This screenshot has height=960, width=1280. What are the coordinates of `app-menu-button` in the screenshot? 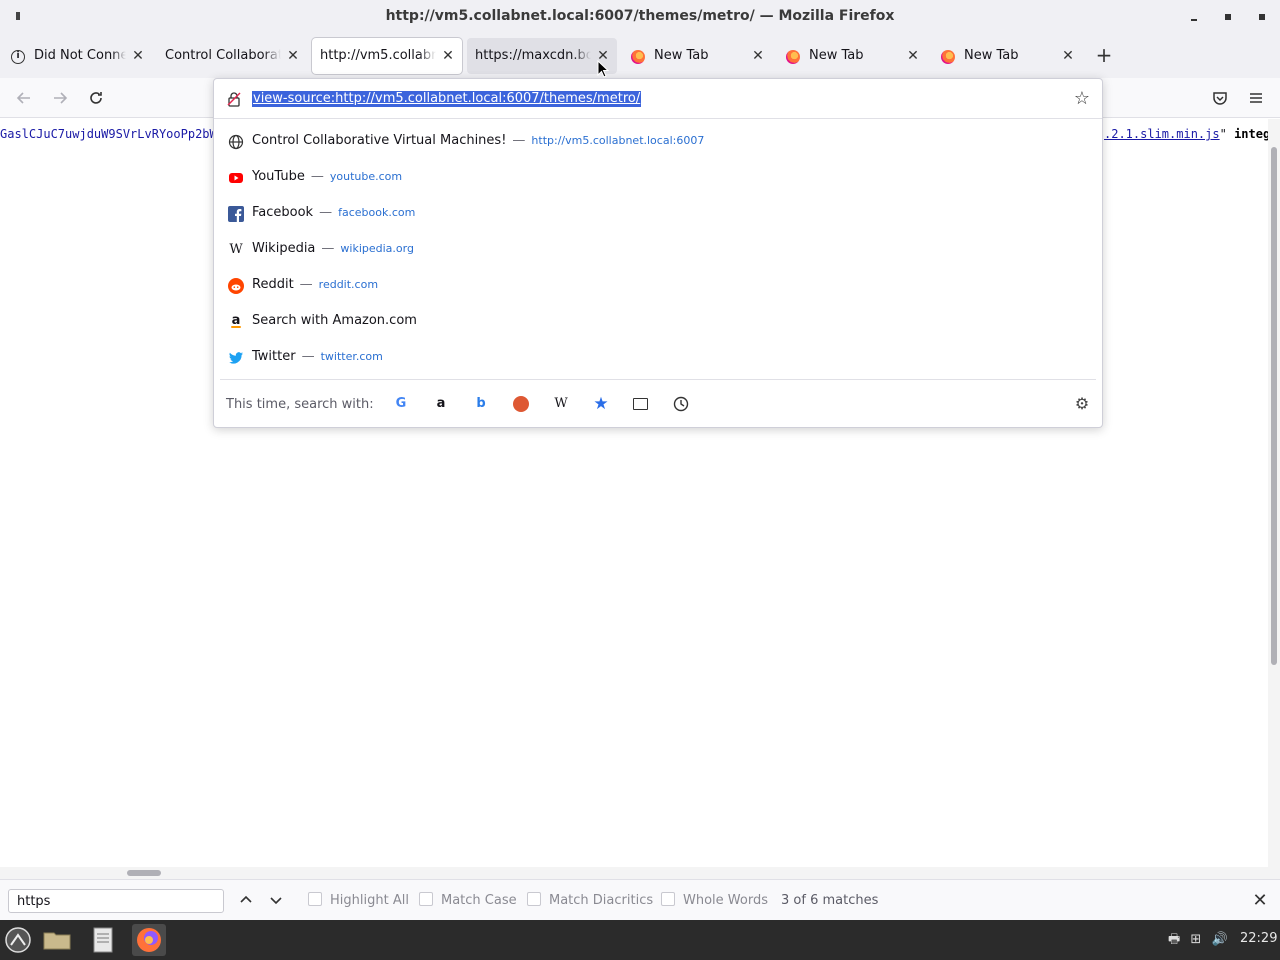 It's located at (1256, 98).